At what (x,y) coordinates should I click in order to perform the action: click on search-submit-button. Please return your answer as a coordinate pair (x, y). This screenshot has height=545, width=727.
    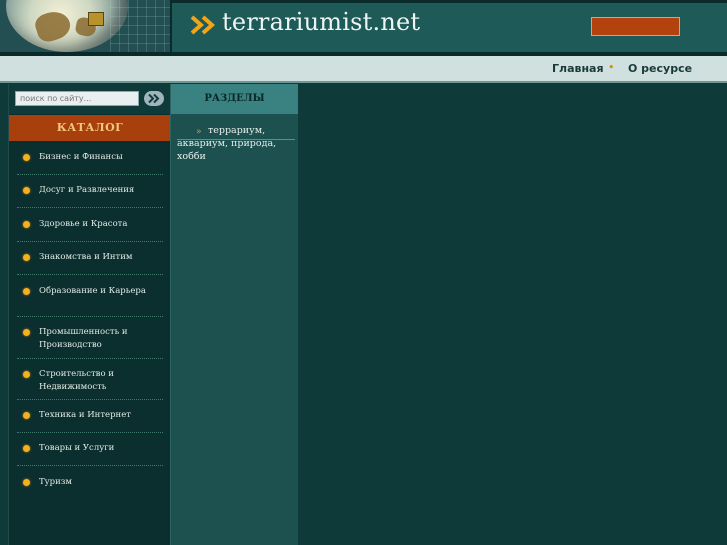
    Looking at the image, I should click on (154, 98).